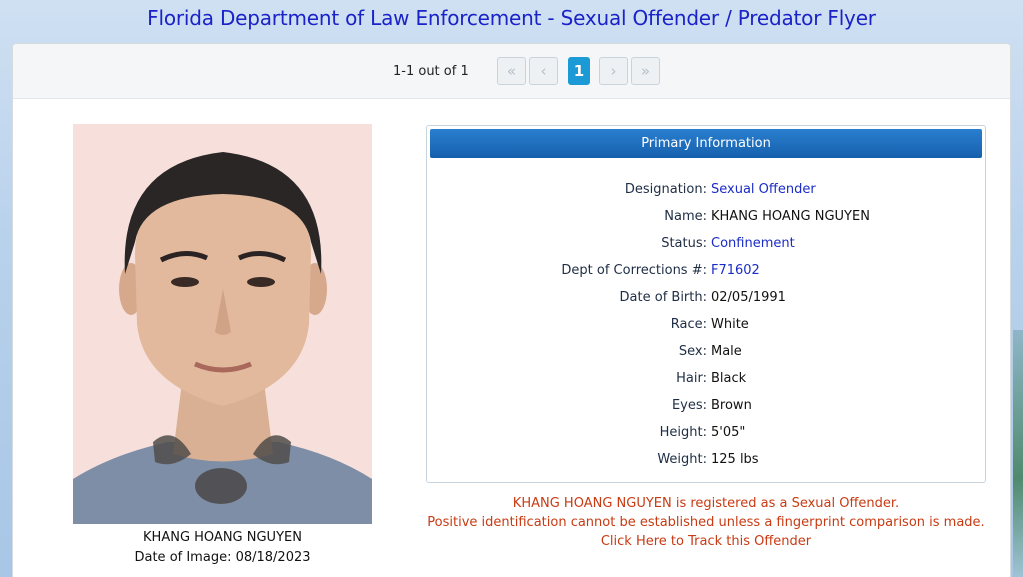 This screenshot has width=1023, height=577. What do you see at coordinates (706, 143) in the screenshot?
I see `primary-information-heading: Primary Information` at bounding box center [706, 143].